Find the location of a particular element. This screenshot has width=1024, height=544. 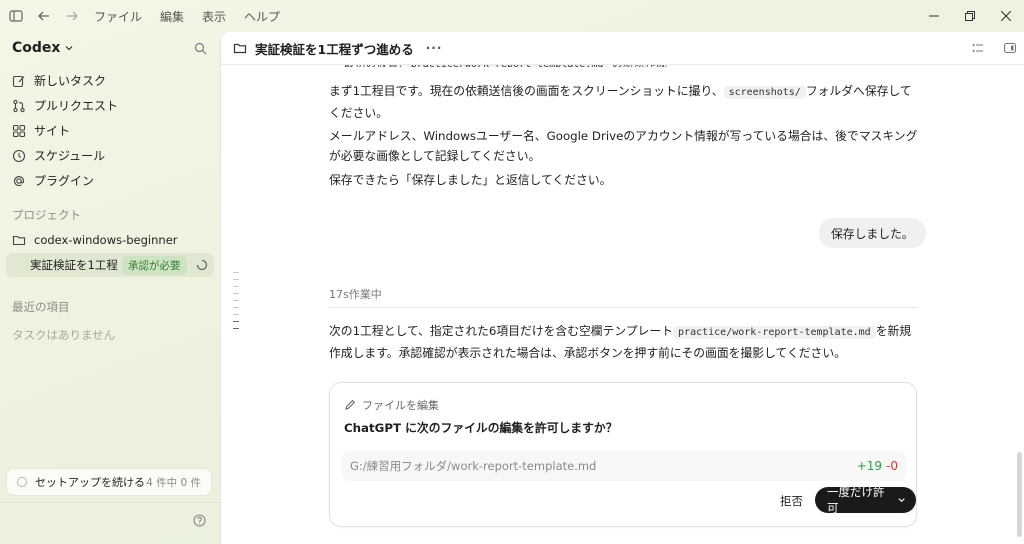

assistant-paragraph: 保存できたら「保存しました」と返信してください。 is located at coordinates (470, 180).